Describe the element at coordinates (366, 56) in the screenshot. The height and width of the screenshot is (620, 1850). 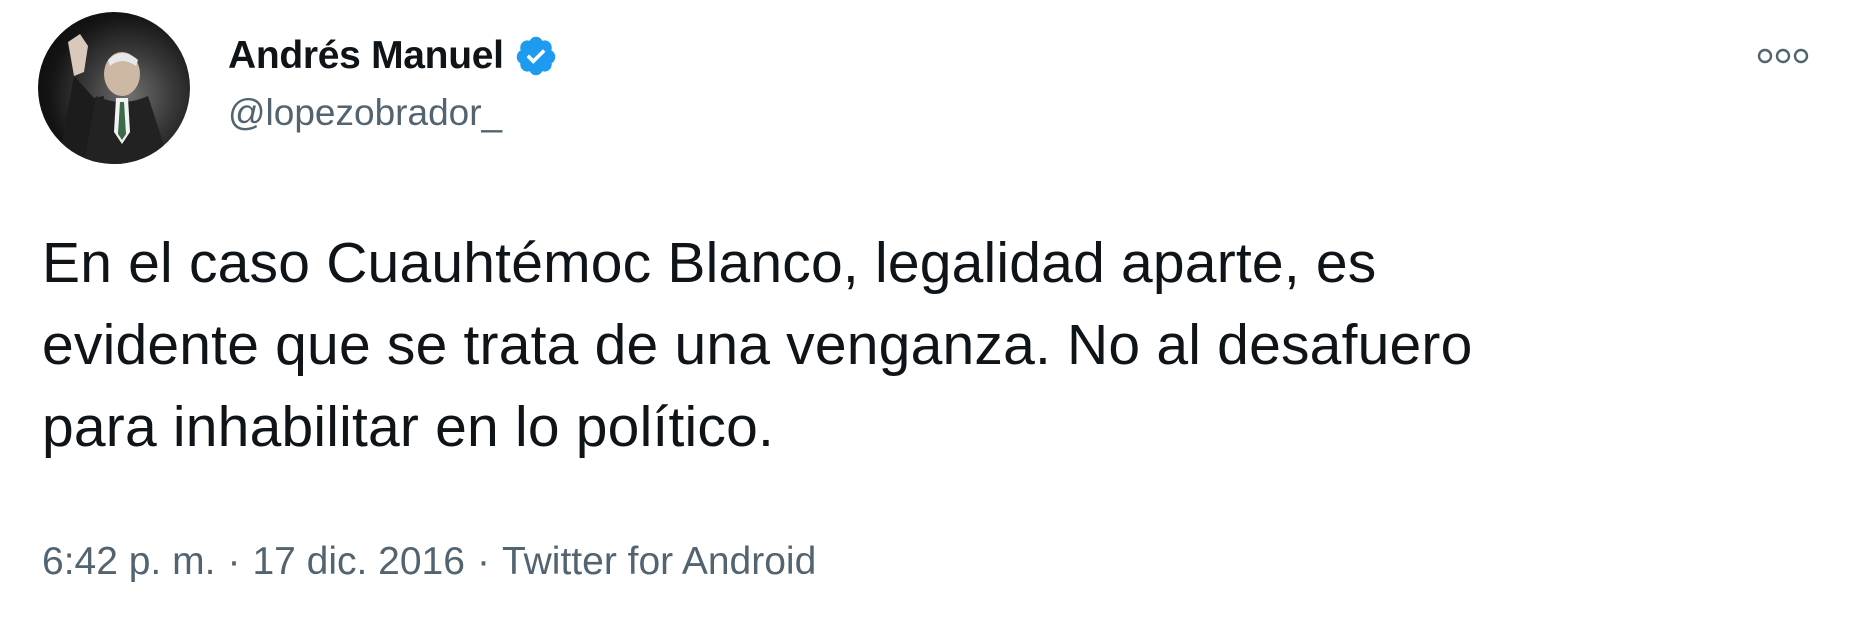
I see `author-display-name: Andrés Manuel` at that location.